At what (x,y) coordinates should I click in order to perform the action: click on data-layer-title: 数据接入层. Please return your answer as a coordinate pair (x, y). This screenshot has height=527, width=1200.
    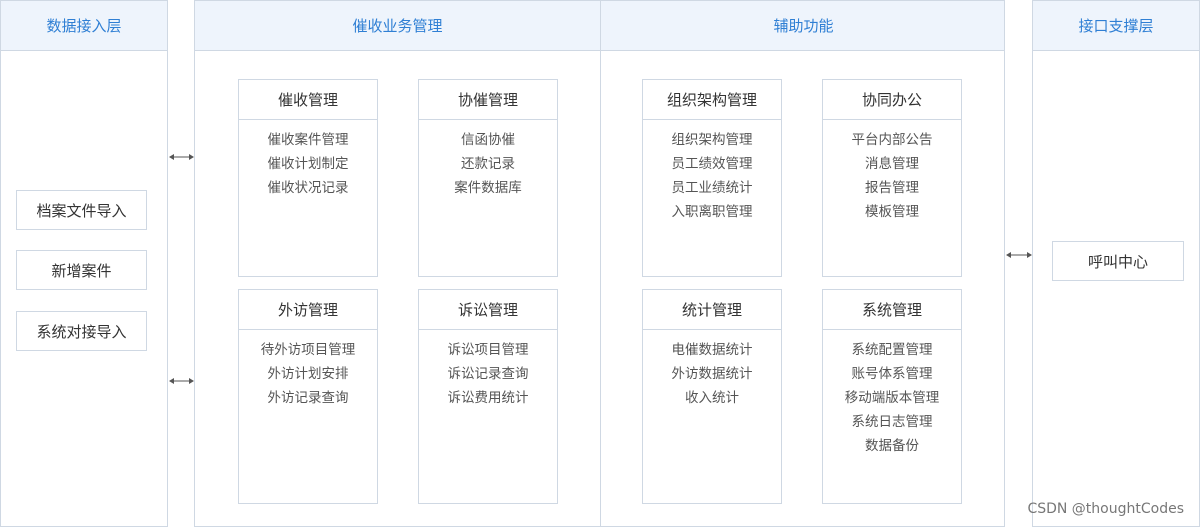
    Looking at the image, I should click on (84, 26).